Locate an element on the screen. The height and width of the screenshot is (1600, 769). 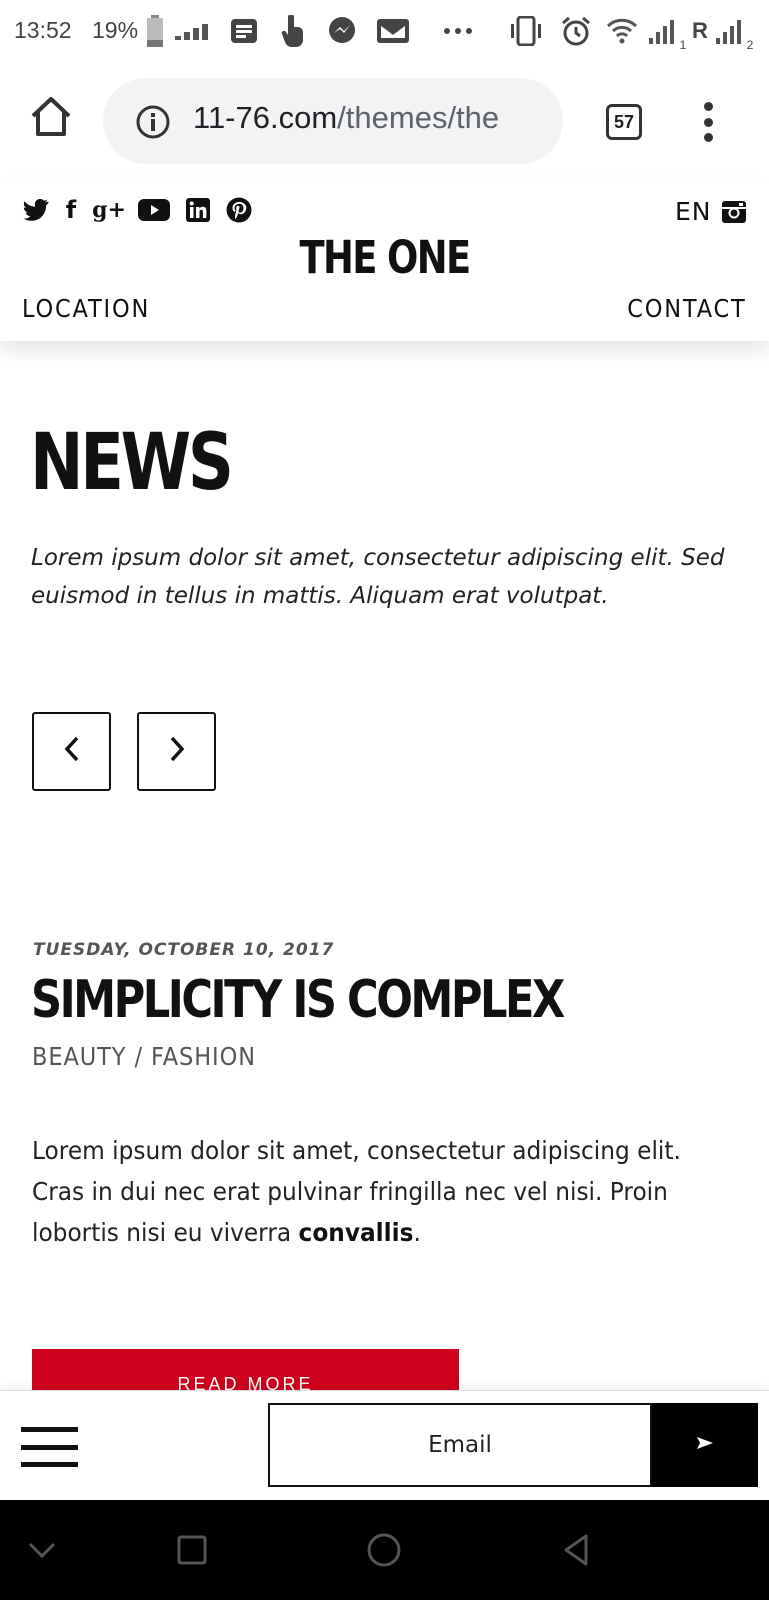
next-button is located at coordinates (176, 751).